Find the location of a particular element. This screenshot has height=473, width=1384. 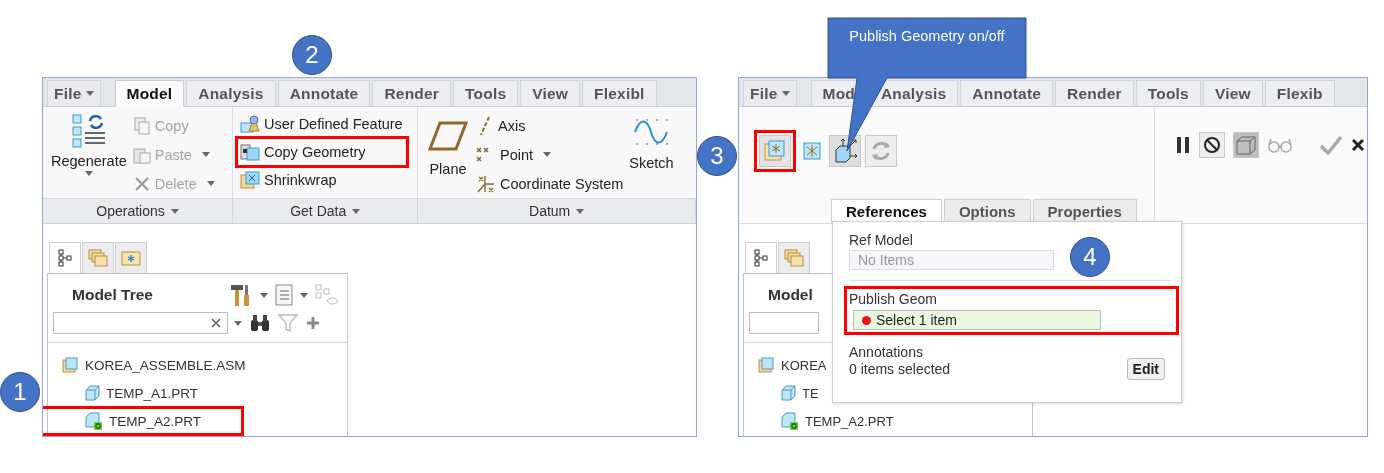

sketch-button: Sketch is located at coordinates (651, 154).